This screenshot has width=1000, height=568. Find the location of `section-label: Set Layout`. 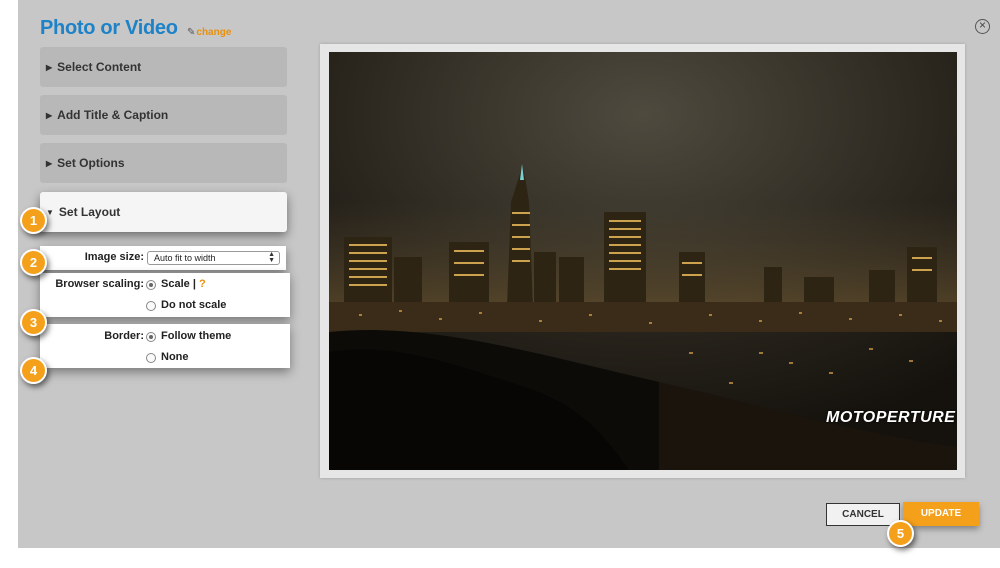

section-label: Set Layout is located at coordinates (89, 212).